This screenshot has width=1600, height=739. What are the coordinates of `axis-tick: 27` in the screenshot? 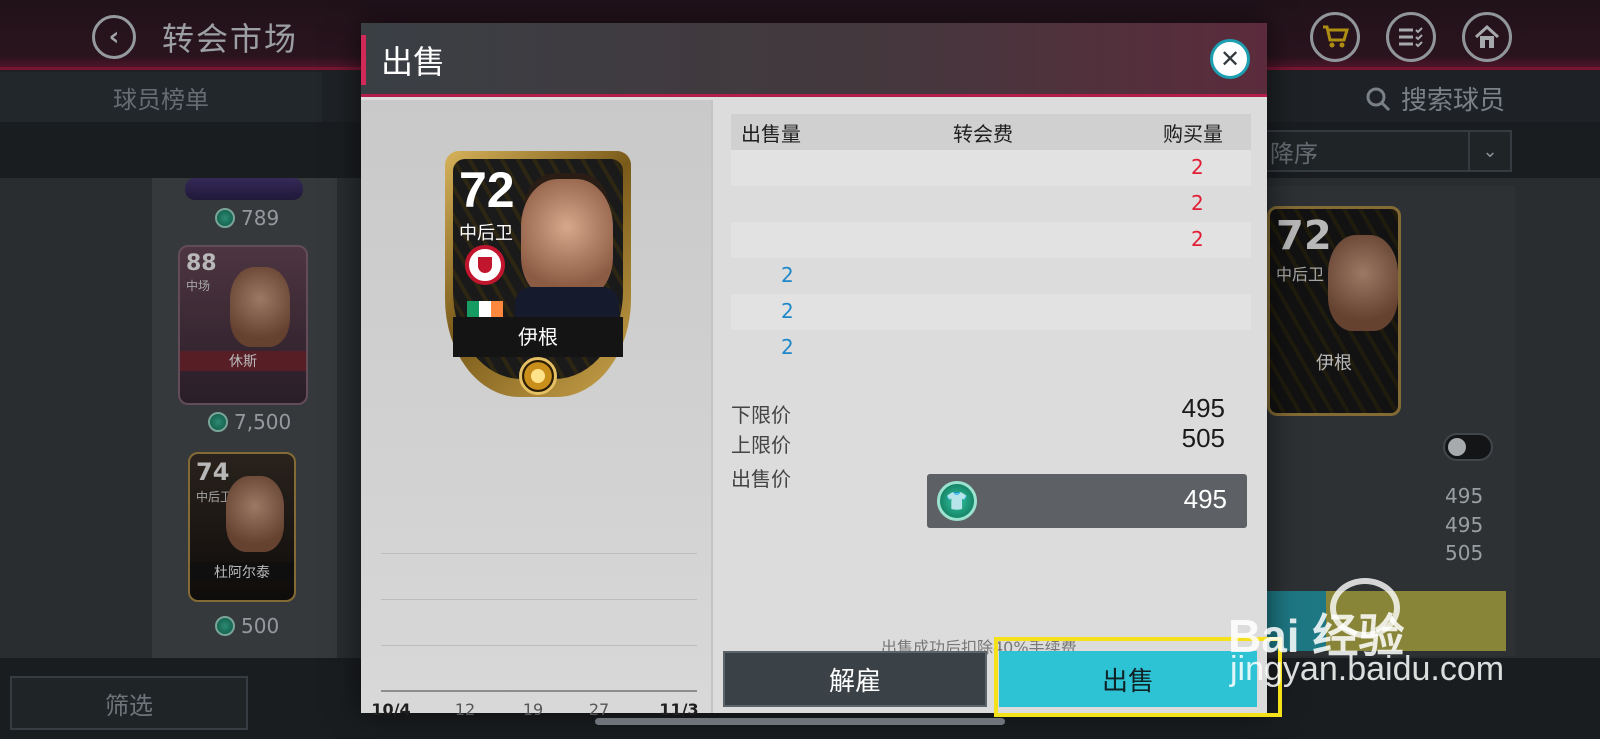 It's located at (599, 709).